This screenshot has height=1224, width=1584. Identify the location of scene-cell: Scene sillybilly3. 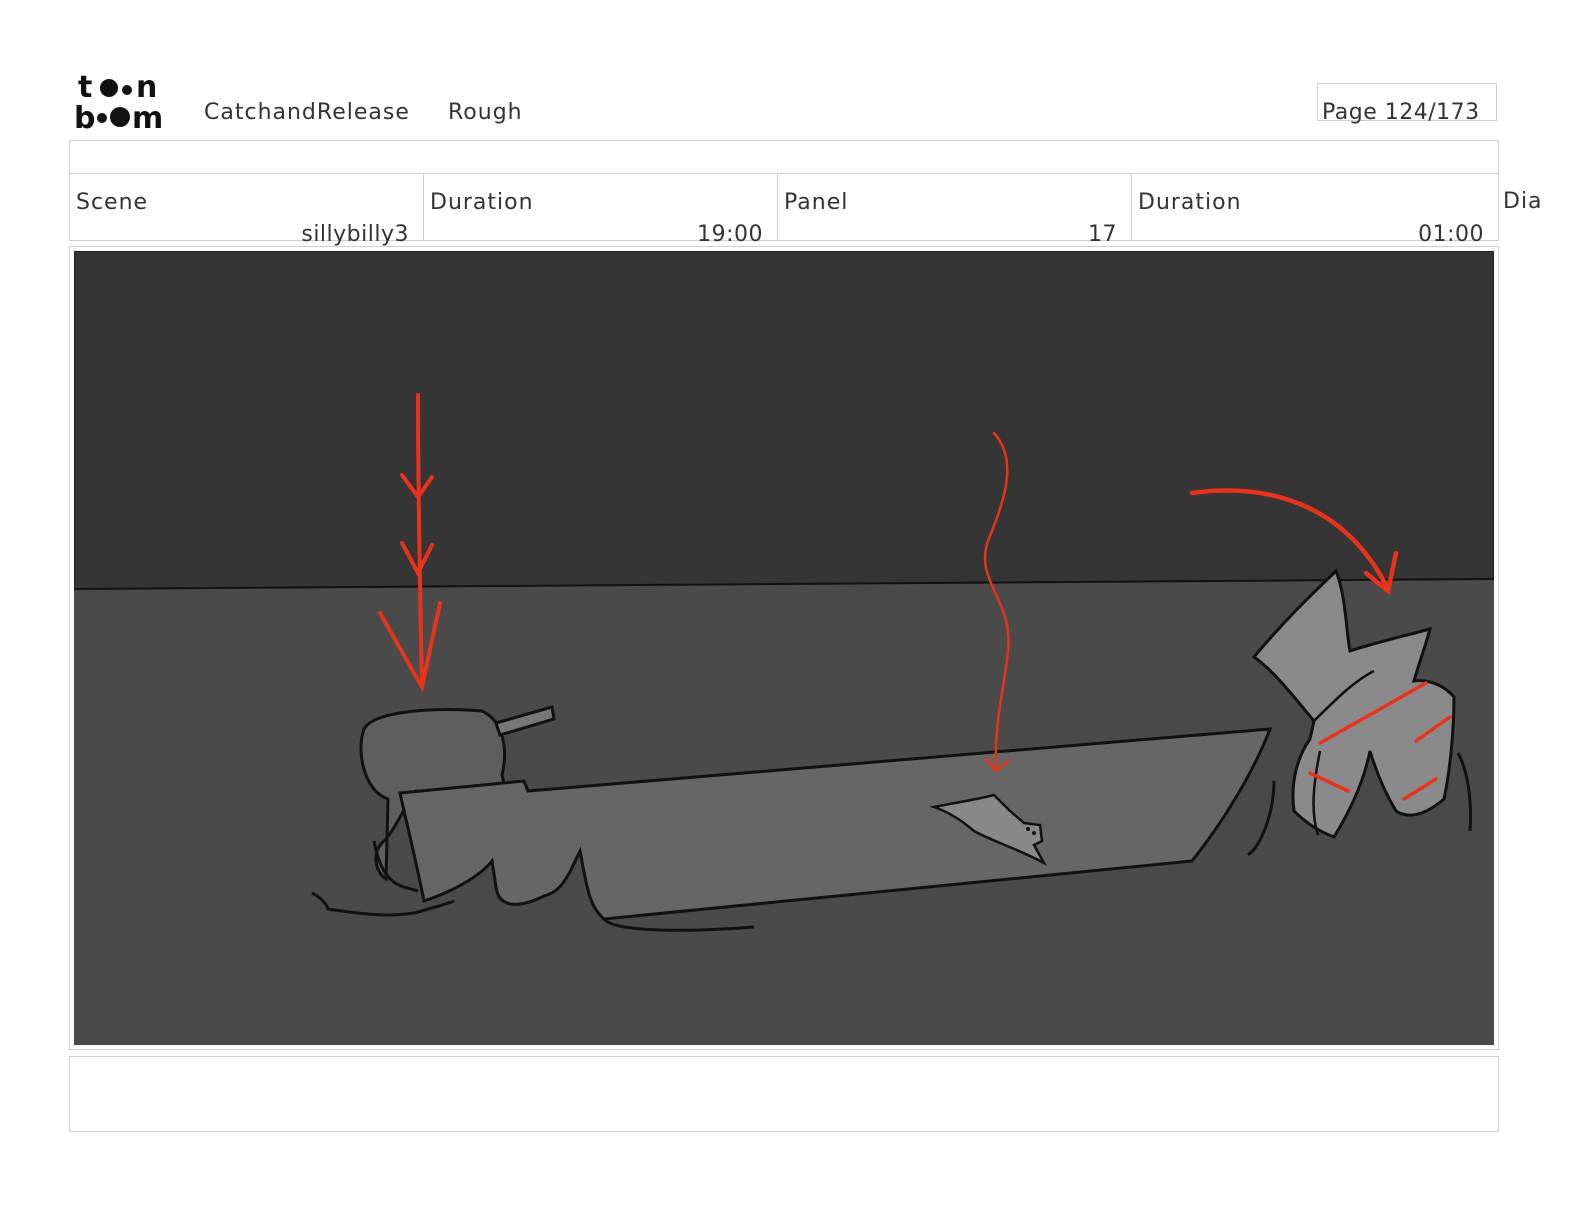
(247, 210).